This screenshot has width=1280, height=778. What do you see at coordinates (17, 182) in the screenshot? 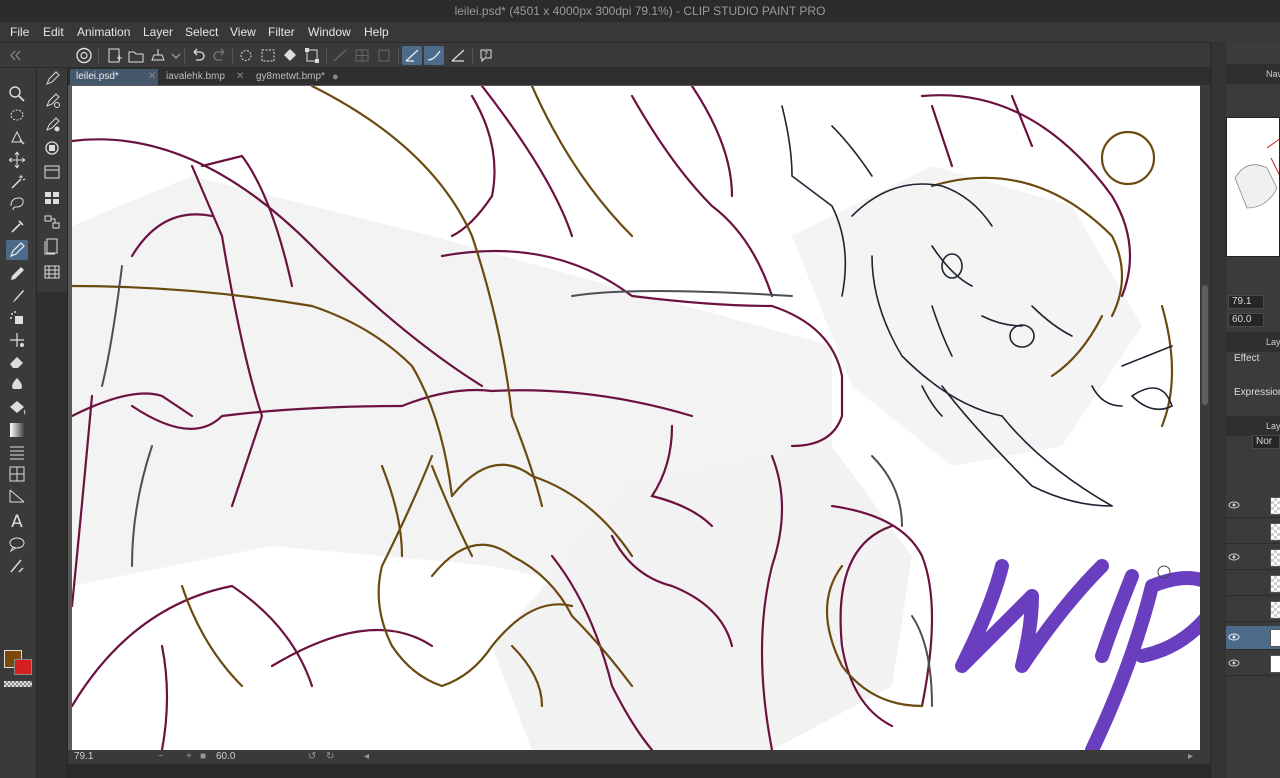
I see `magic-wand-icon` at bounding box center [17, 182].